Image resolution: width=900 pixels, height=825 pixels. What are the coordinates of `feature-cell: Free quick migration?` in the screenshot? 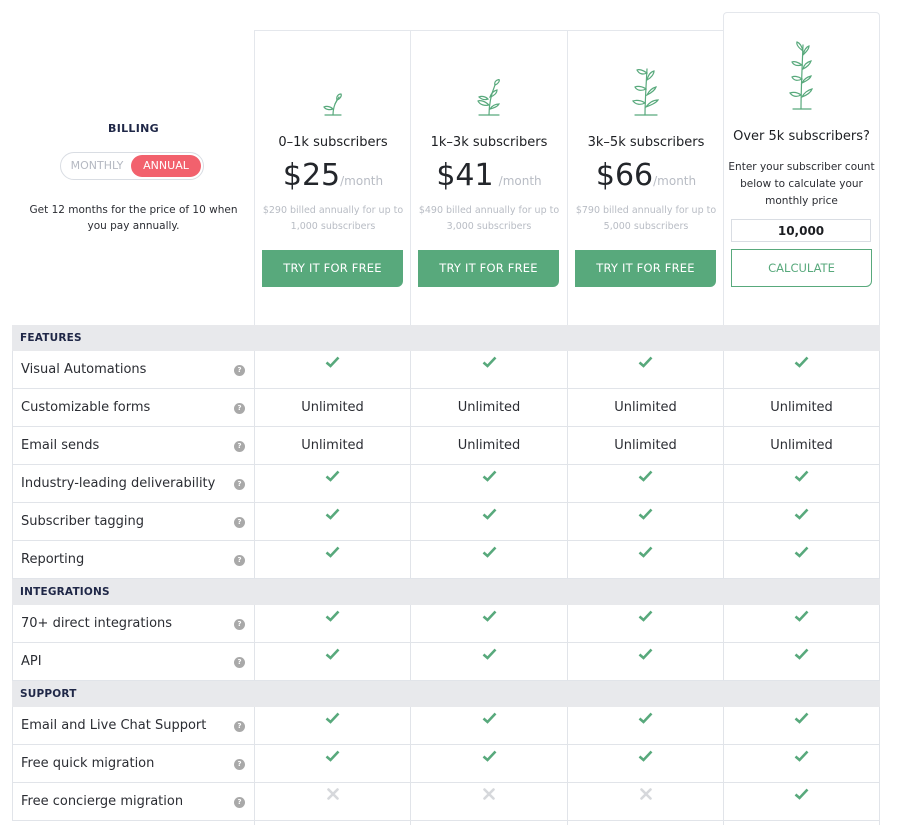 It's located at (133, 763).